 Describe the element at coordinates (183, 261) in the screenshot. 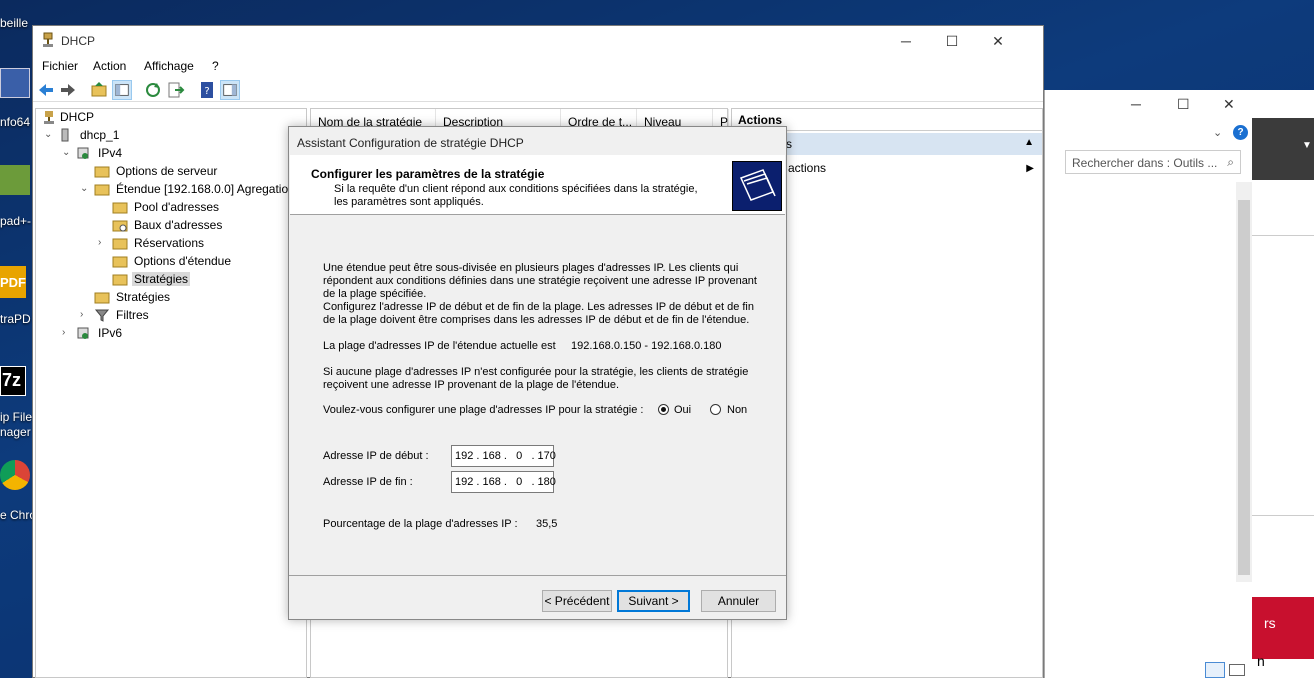

I see `tree-label: Options d'étendue` at that location.